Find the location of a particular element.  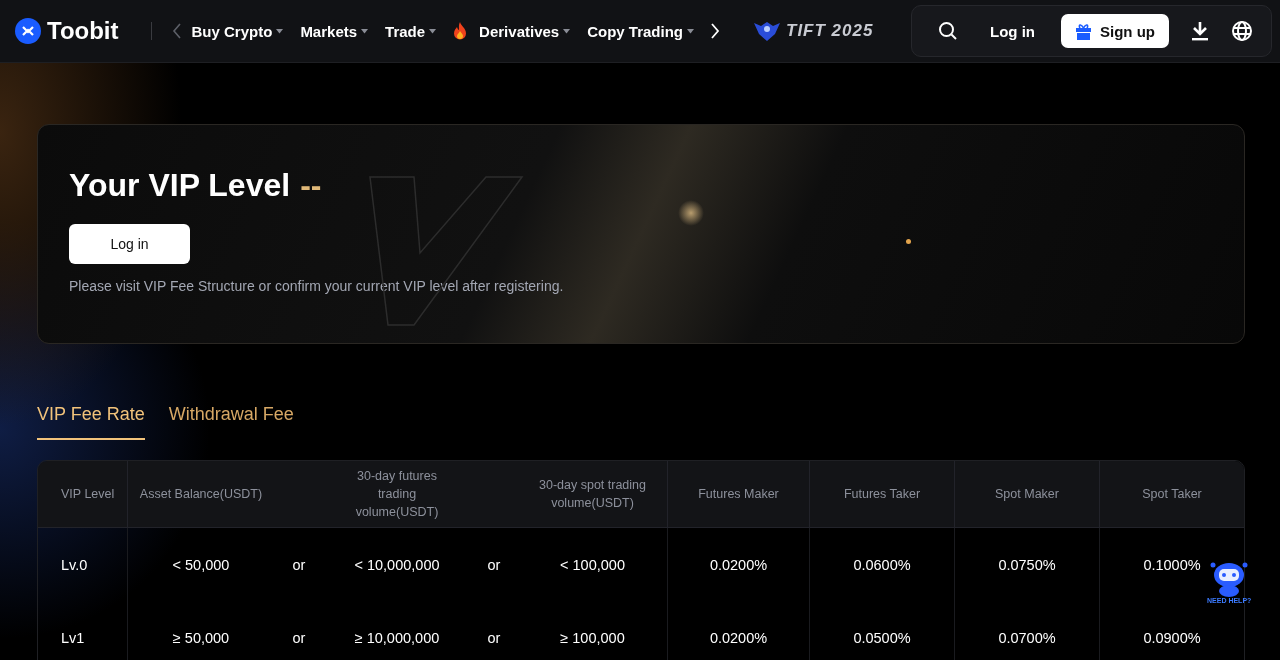

login-link: Log in is located at coordinates (1012, 31).